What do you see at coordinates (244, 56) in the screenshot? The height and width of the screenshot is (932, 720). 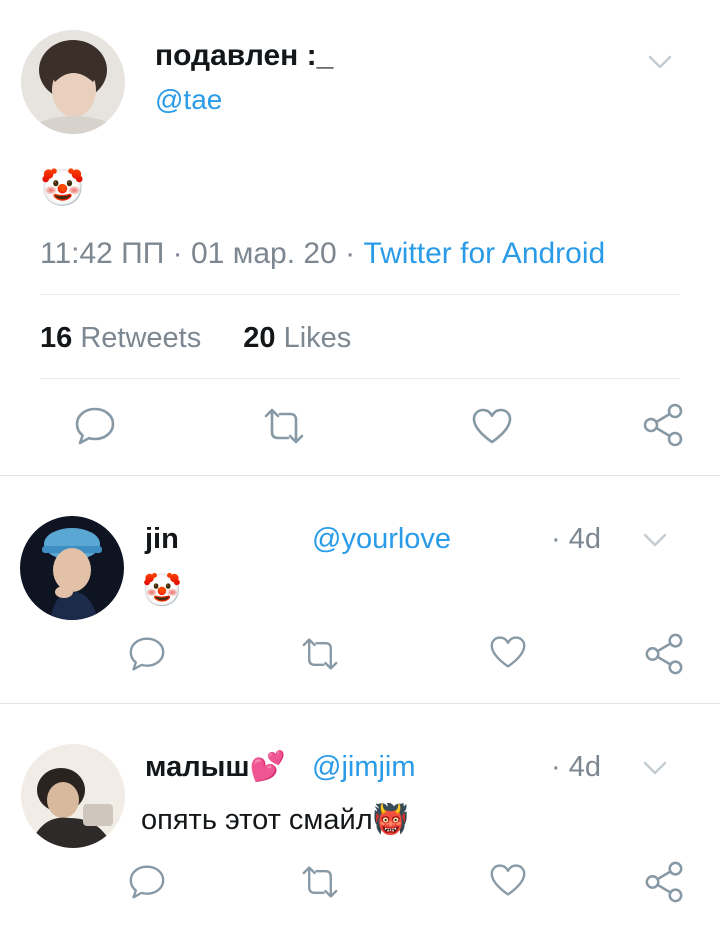 I see `display-name: подавлен :_` at bounding box center [244, 56].